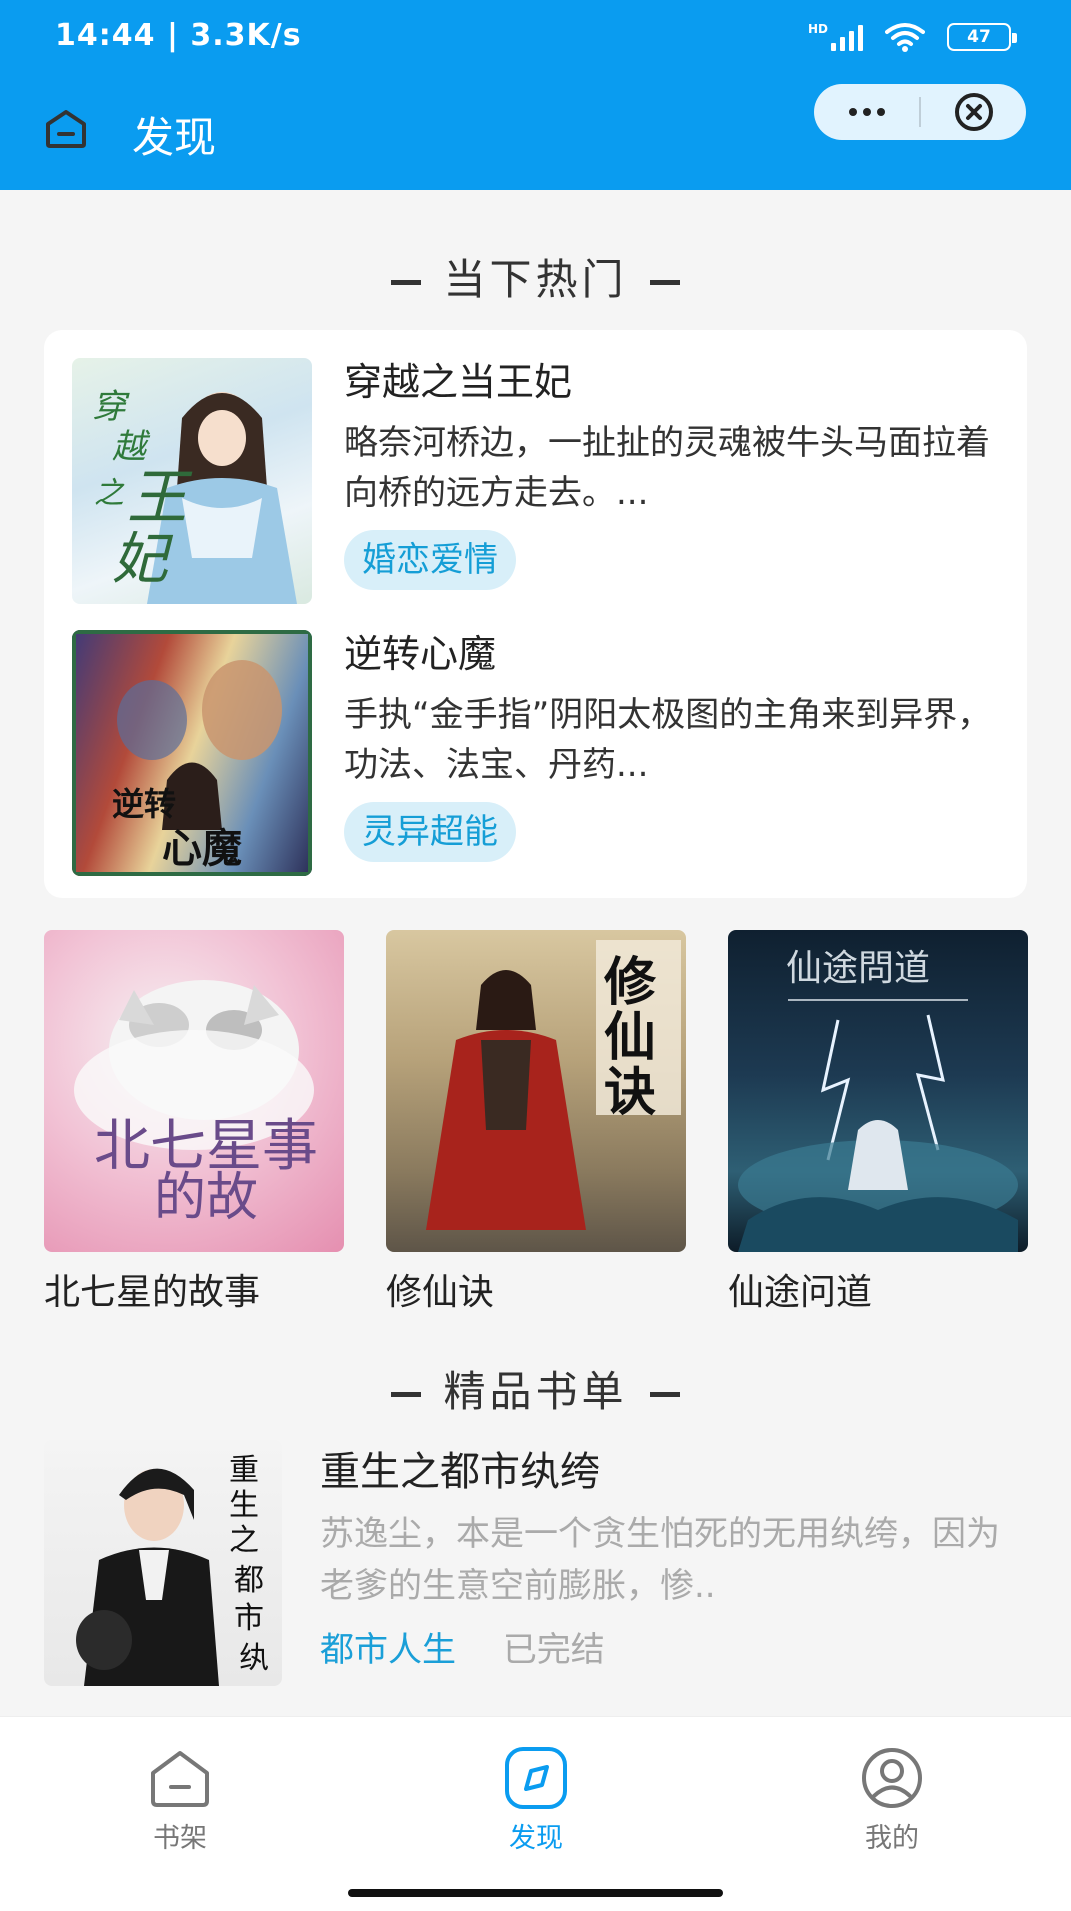 The width and height of the screenshot is (1071, 1911). Describe the element at coordinates (535, 279) in the screenshot. I see `hot-section-label: 当下热门` at that location.